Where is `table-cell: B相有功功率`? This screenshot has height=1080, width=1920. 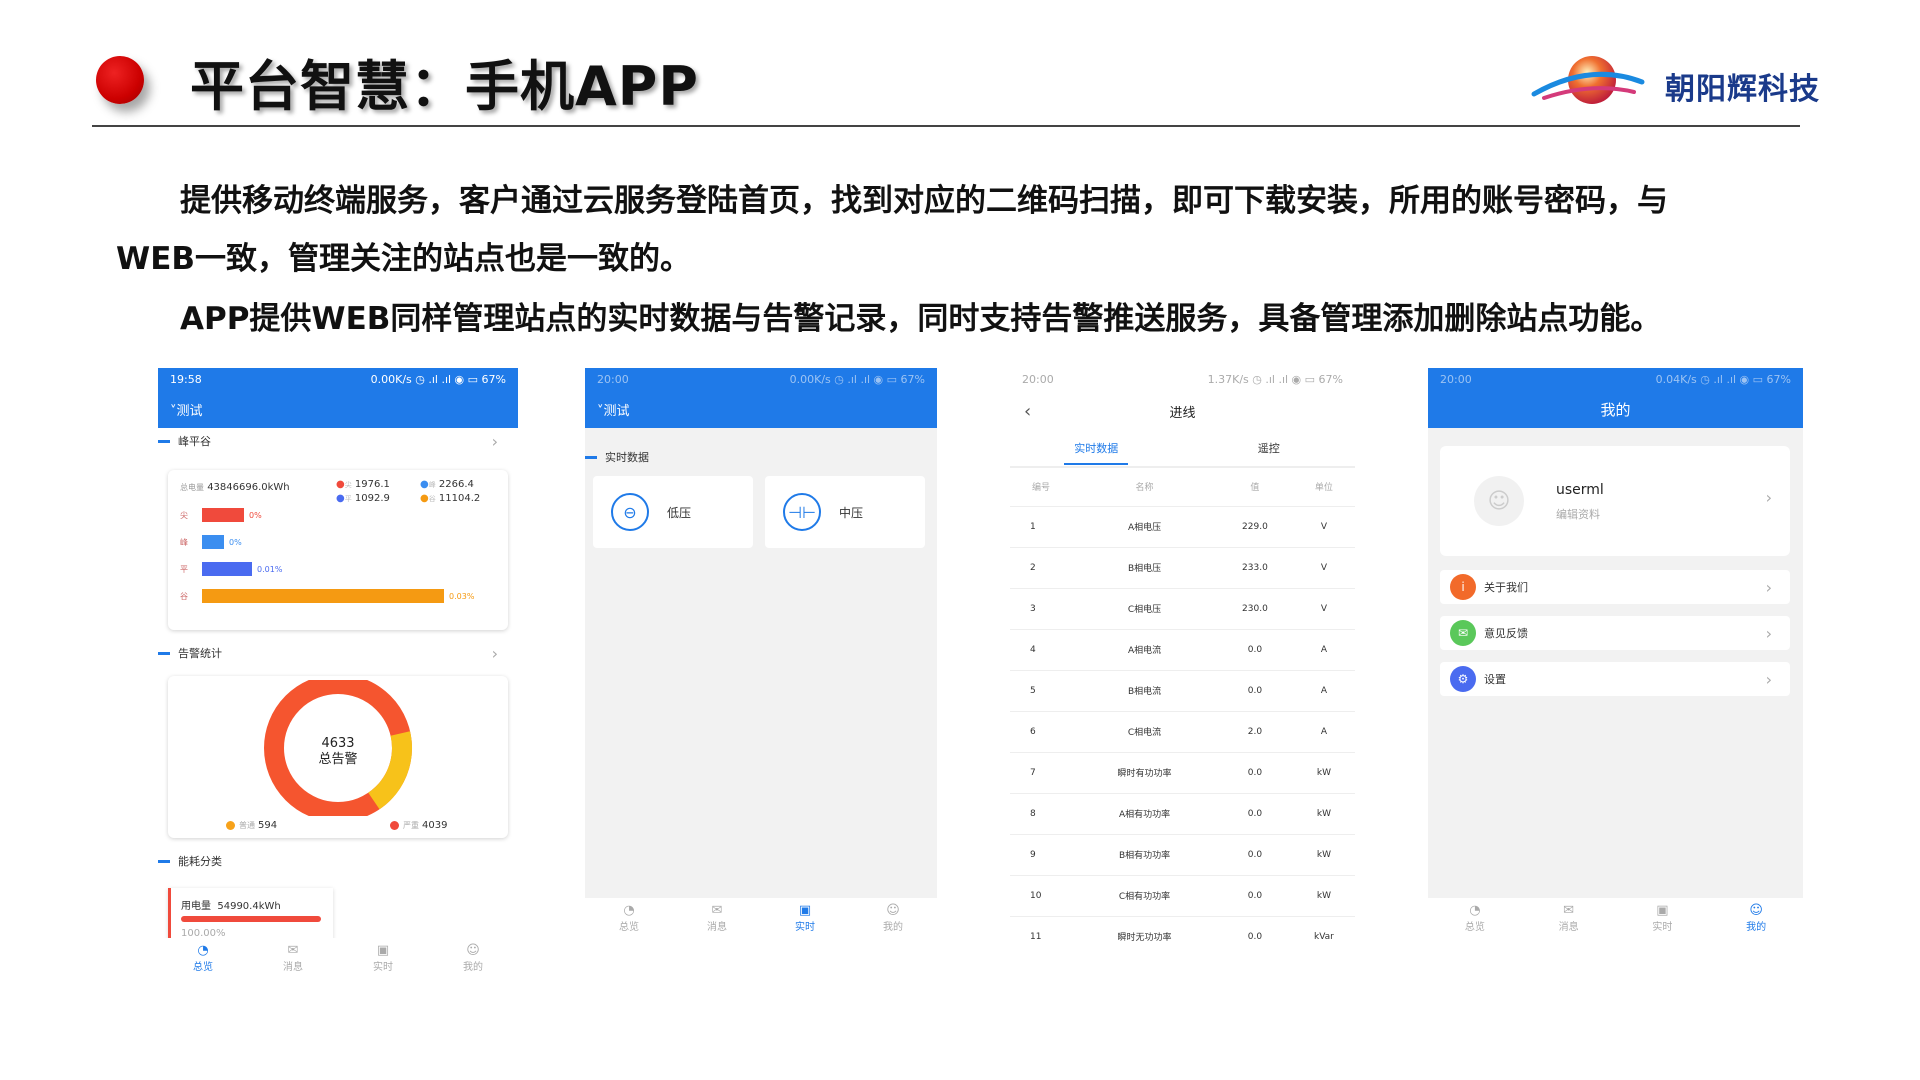 table-cell: B相有功功率 is located at coordinates (1144, 854).